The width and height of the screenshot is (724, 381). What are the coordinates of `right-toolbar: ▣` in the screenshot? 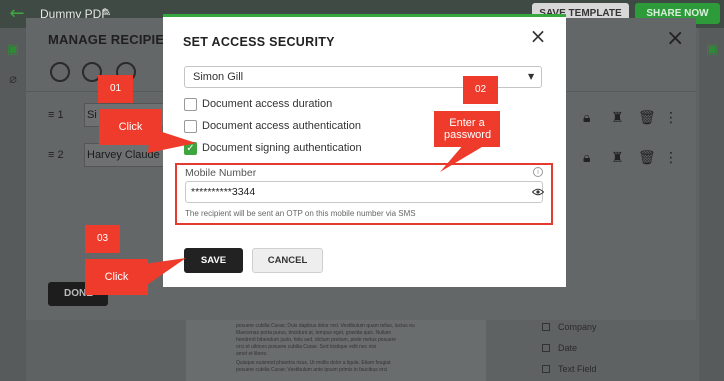 It's located at (711, 204).